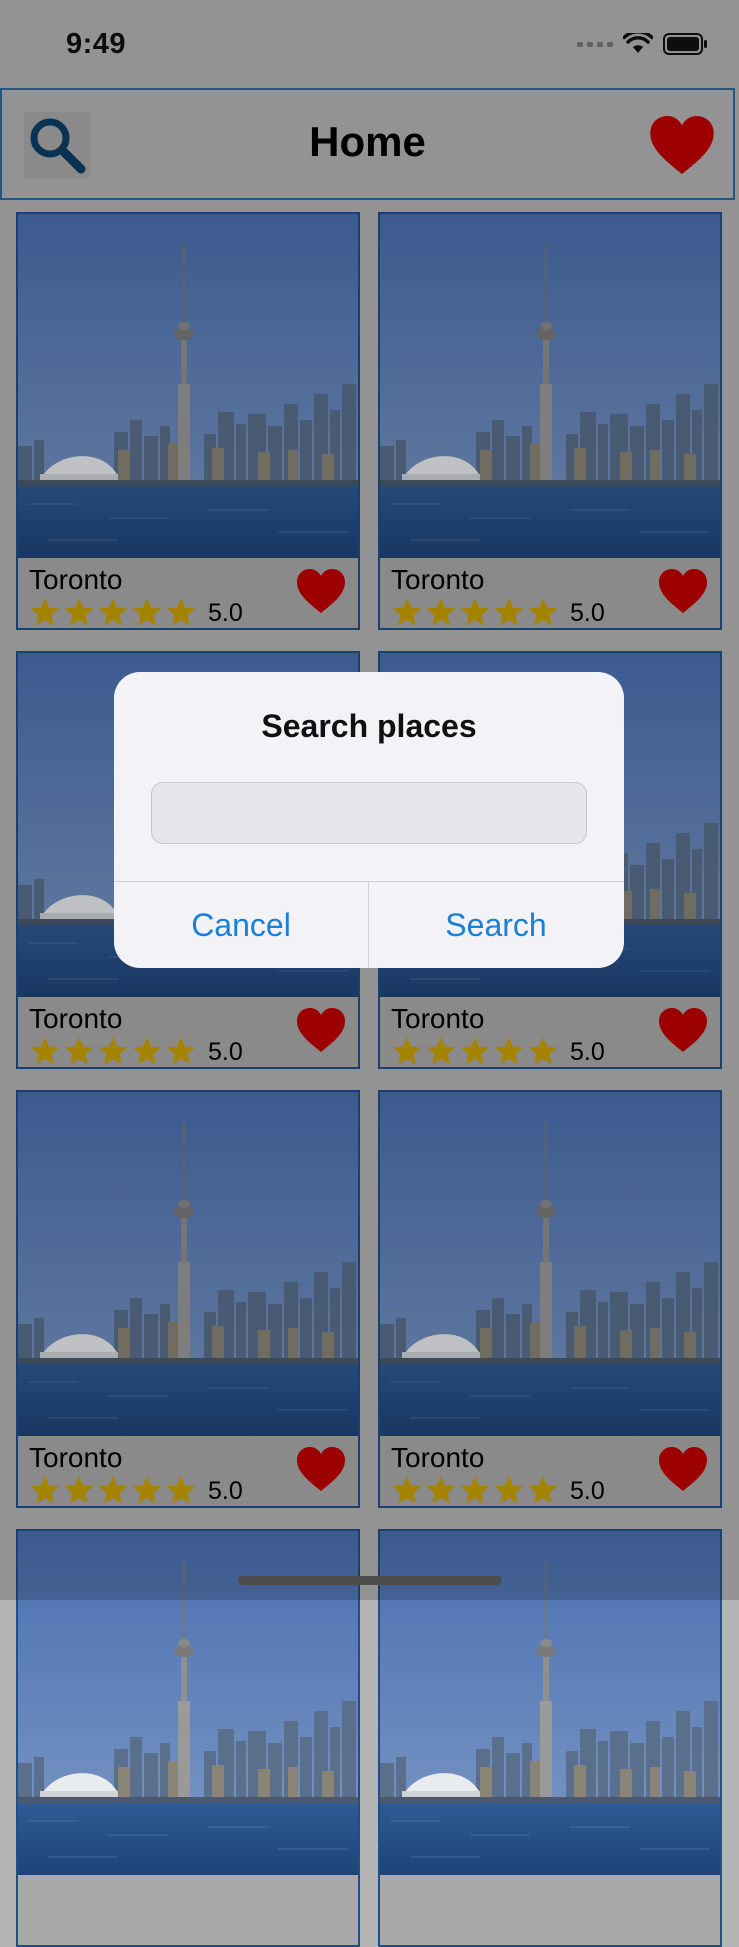  What do you see at coordinates (496, 925) in the screenshot?
I see `search-submit-button: Search` at bounding box center [496, 925].